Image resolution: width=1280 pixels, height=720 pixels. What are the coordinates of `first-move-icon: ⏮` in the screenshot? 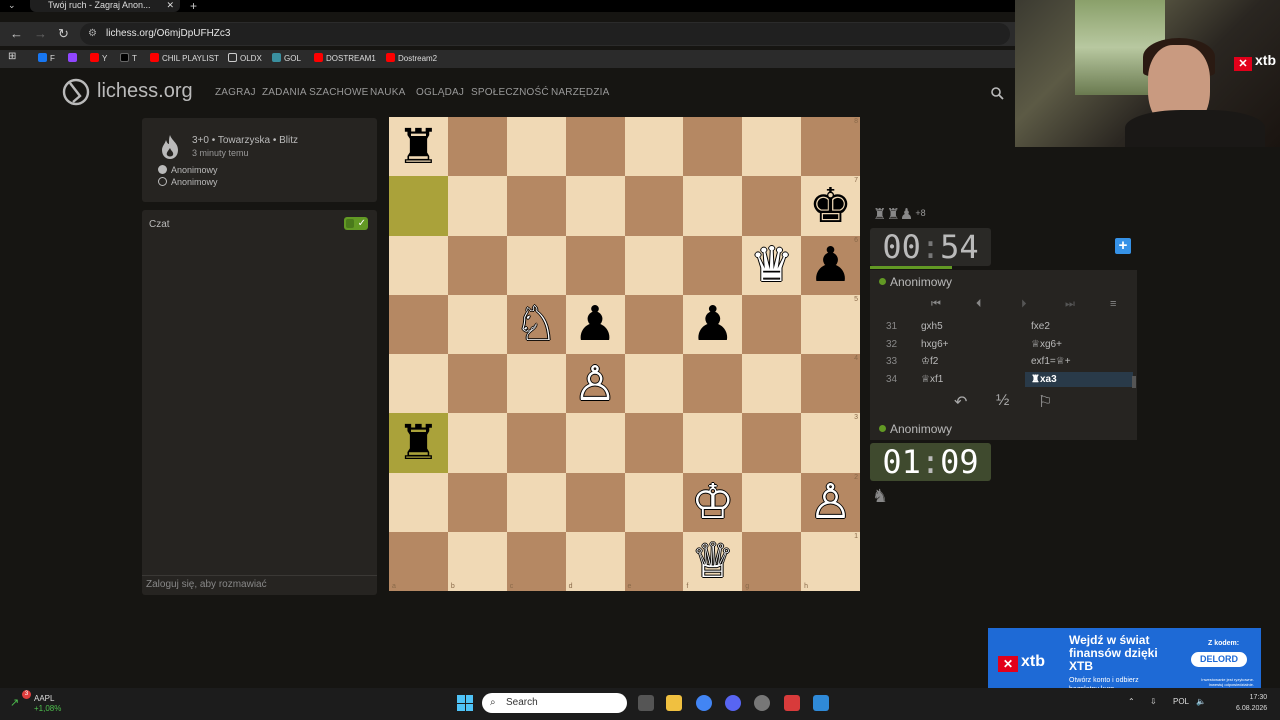 It's located at (936, 304).